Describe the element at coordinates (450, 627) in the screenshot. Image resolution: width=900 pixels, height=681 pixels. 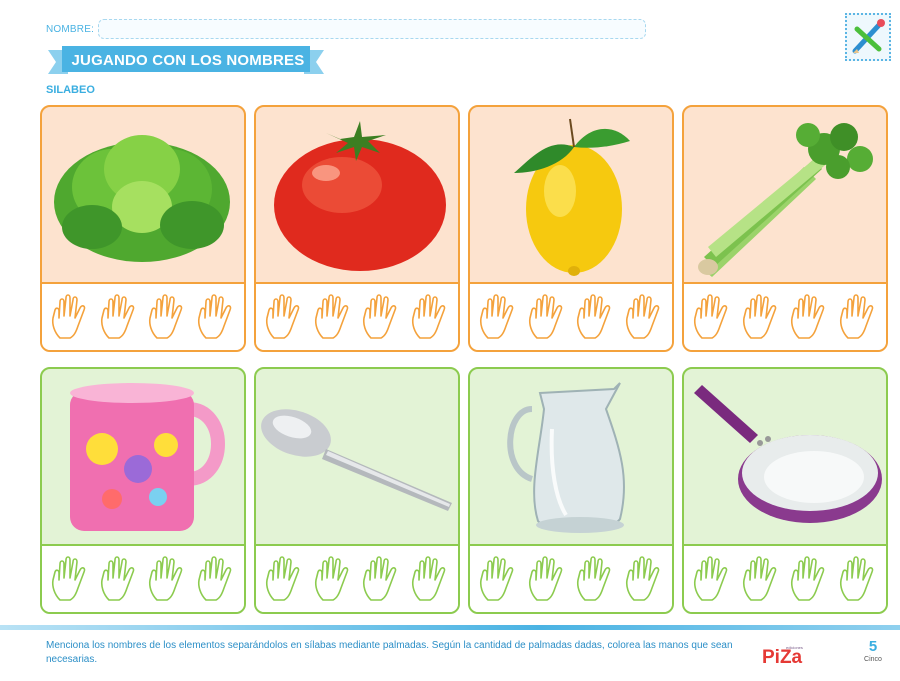
I see `footer-divider` at that location.